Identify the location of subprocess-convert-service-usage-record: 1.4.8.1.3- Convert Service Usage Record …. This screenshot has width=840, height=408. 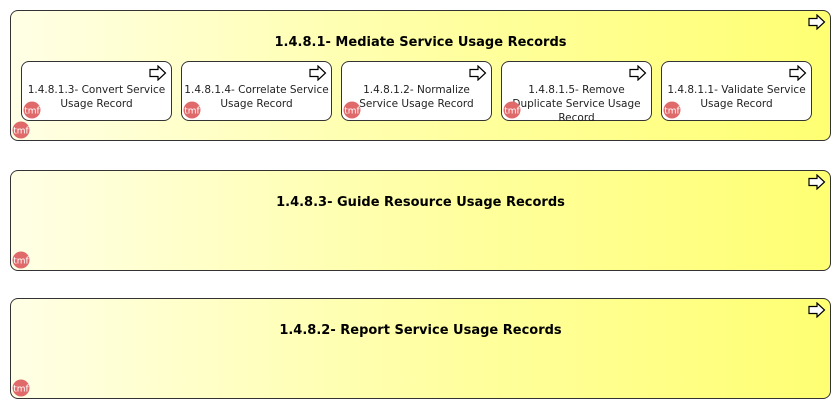
(96, 91).